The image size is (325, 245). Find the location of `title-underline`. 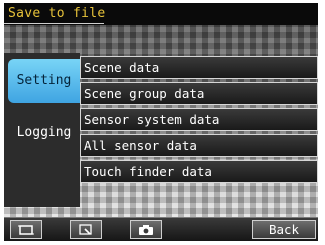

title-underline is located at coordinates (54, 23).